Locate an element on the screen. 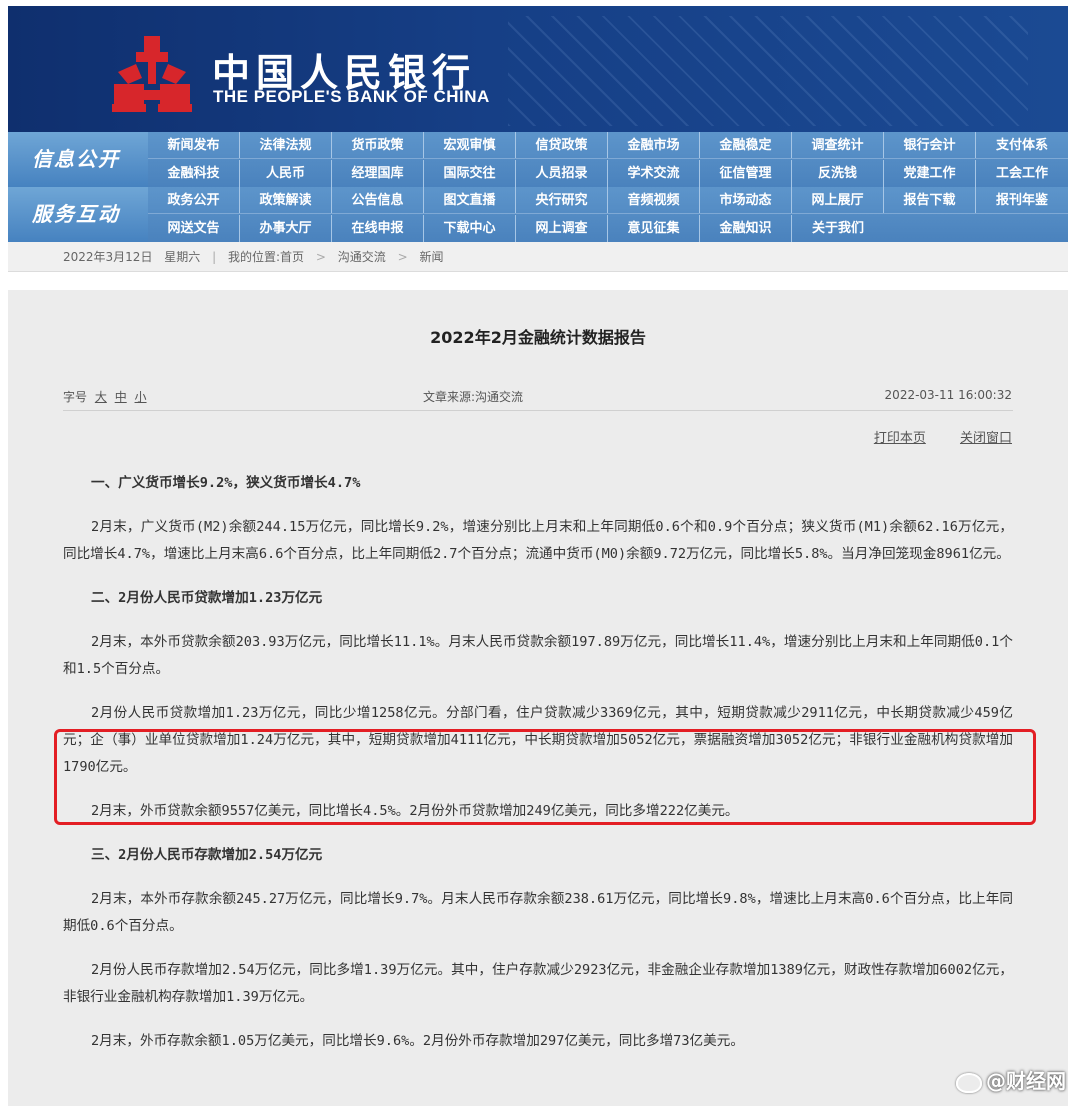 The image size is (1080, 1106). weibo-watermark: @财经网 is located at coordinates (1011, 1079).